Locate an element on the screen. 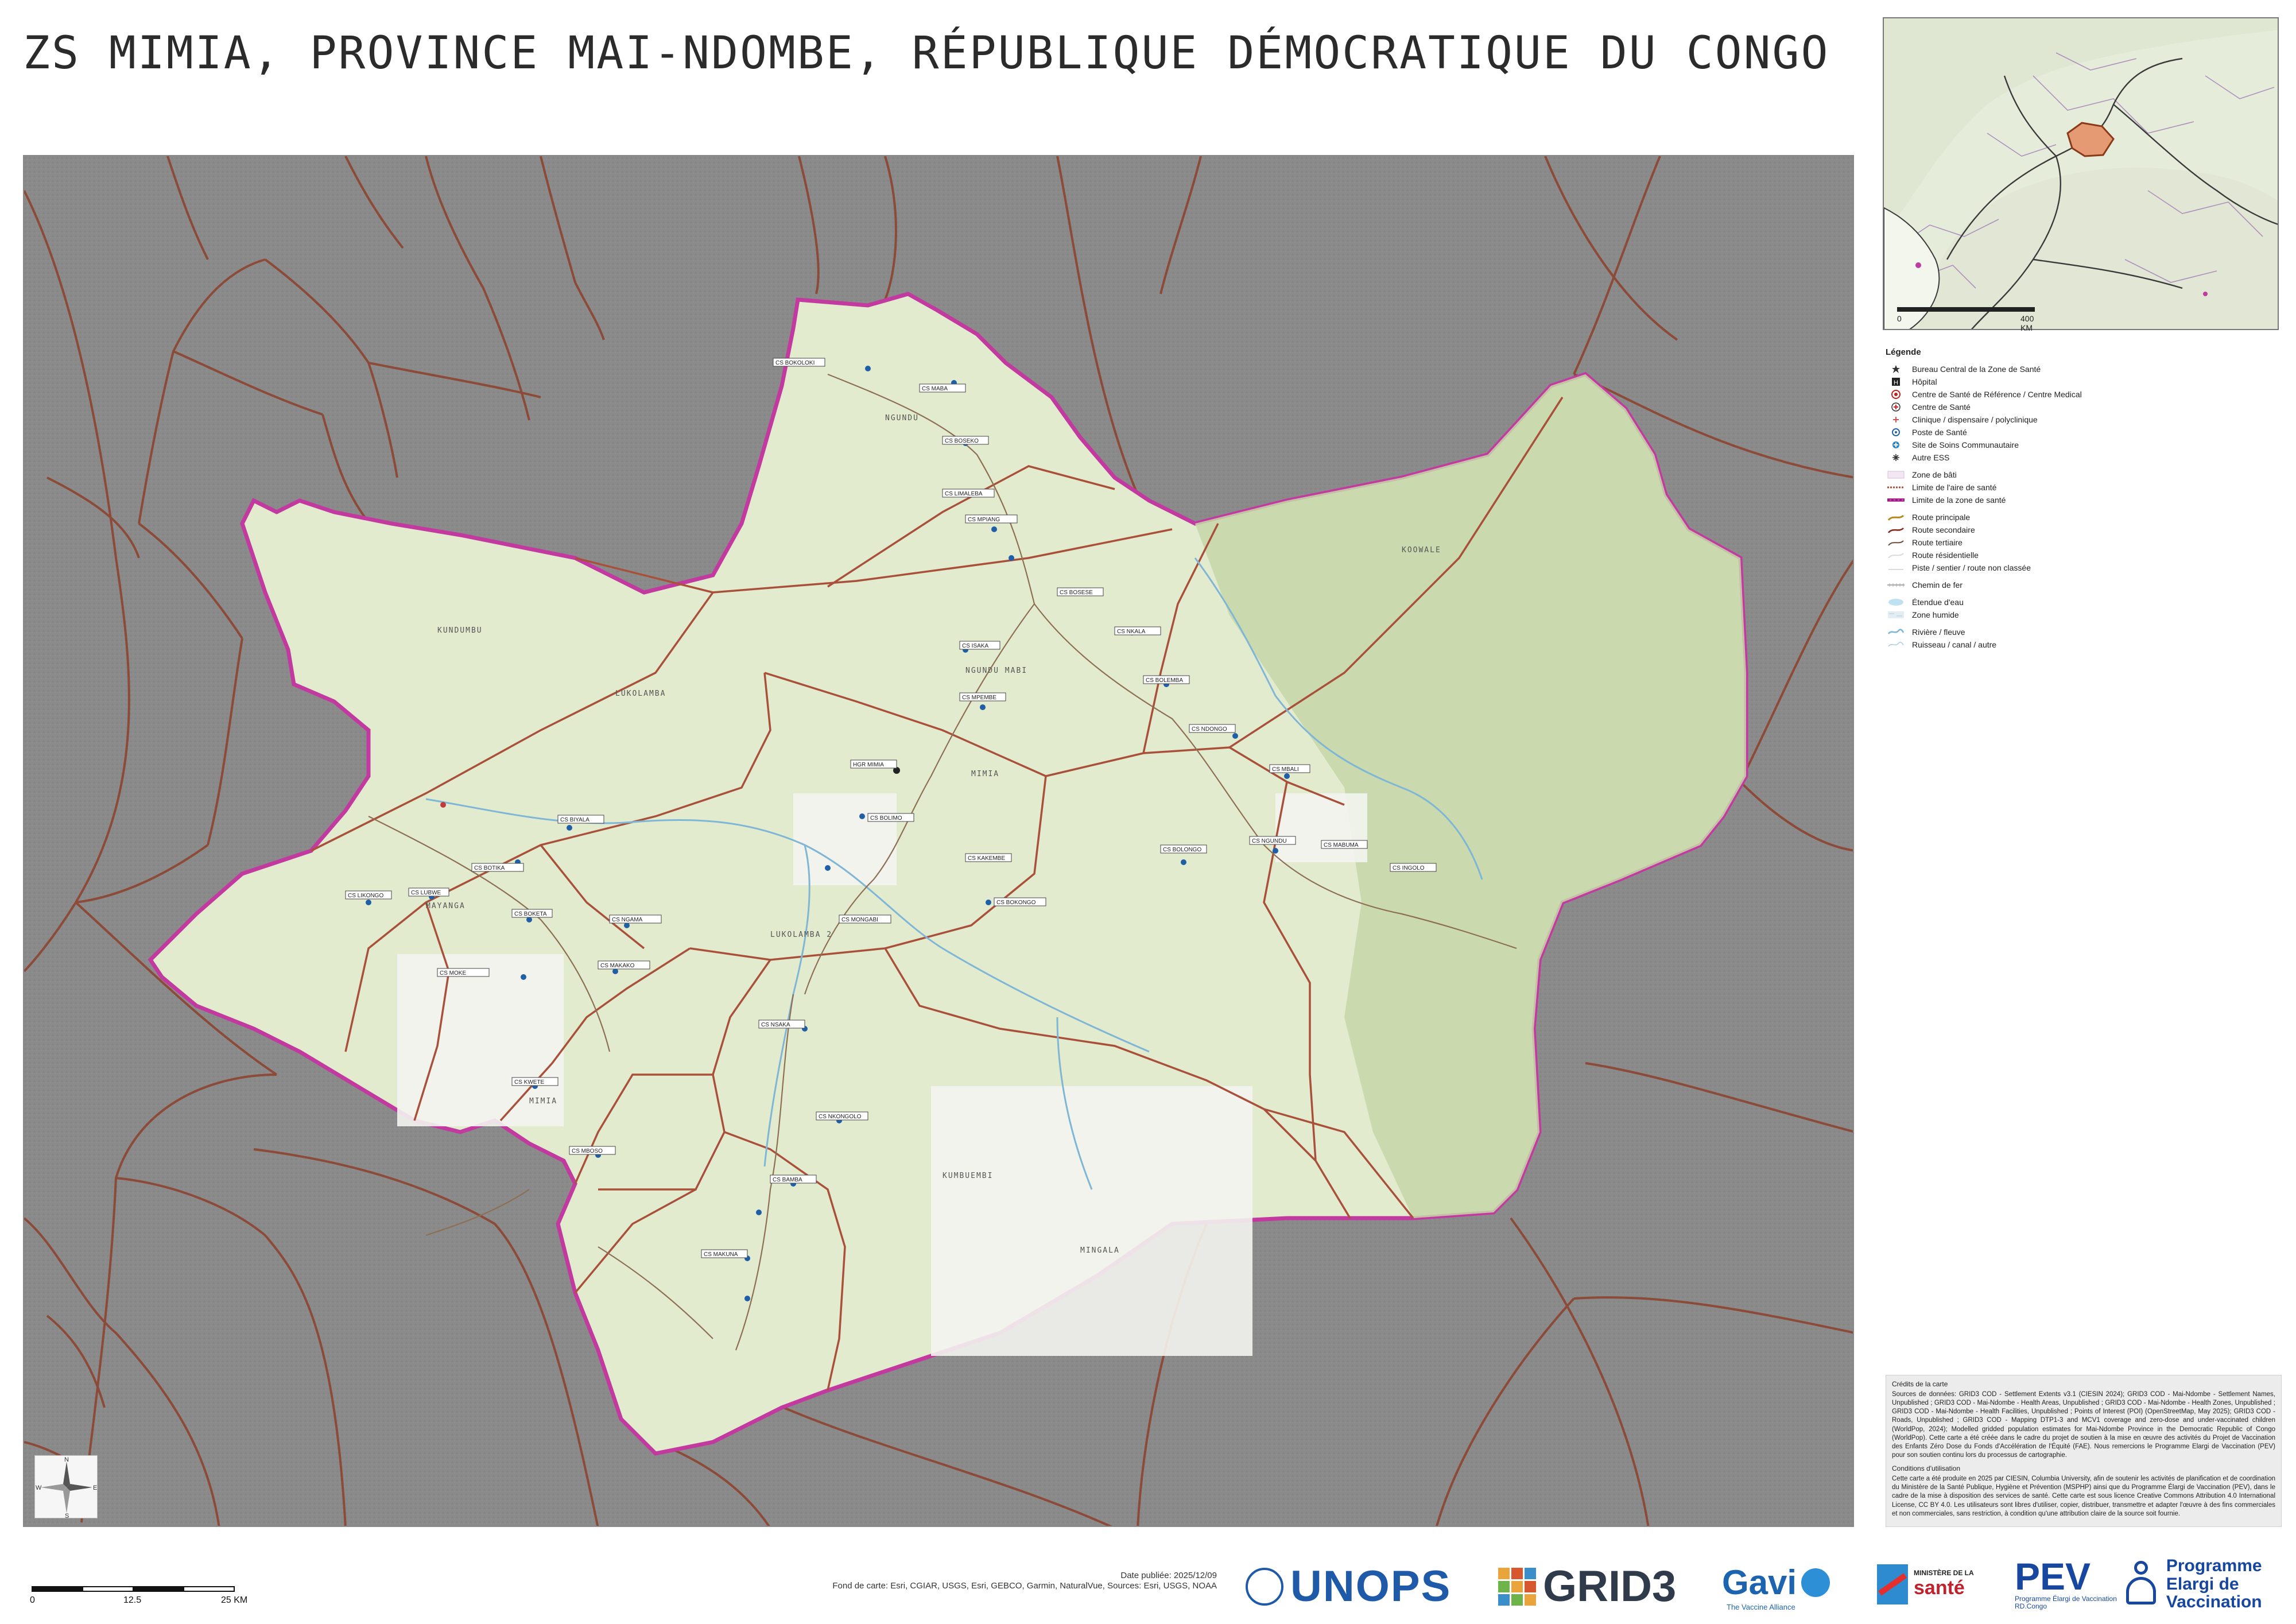  builtup-swatch is located at coordinates (1896, 475).